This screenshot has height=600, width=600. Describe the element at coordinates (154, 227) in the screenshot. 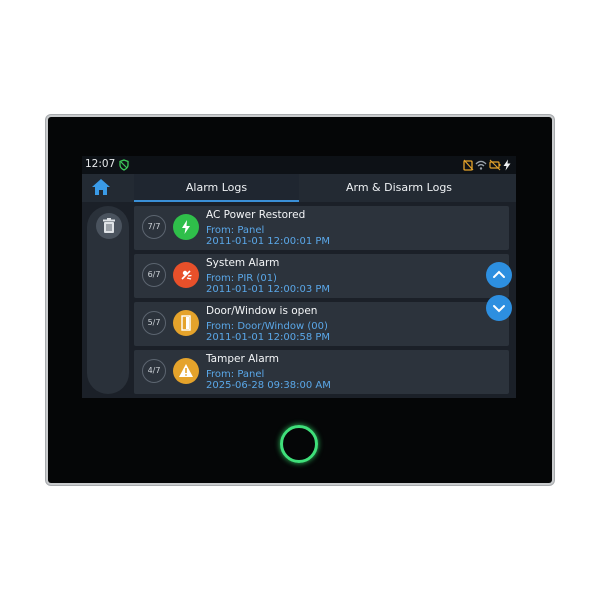

I see `log-index: 7/7` at that location.